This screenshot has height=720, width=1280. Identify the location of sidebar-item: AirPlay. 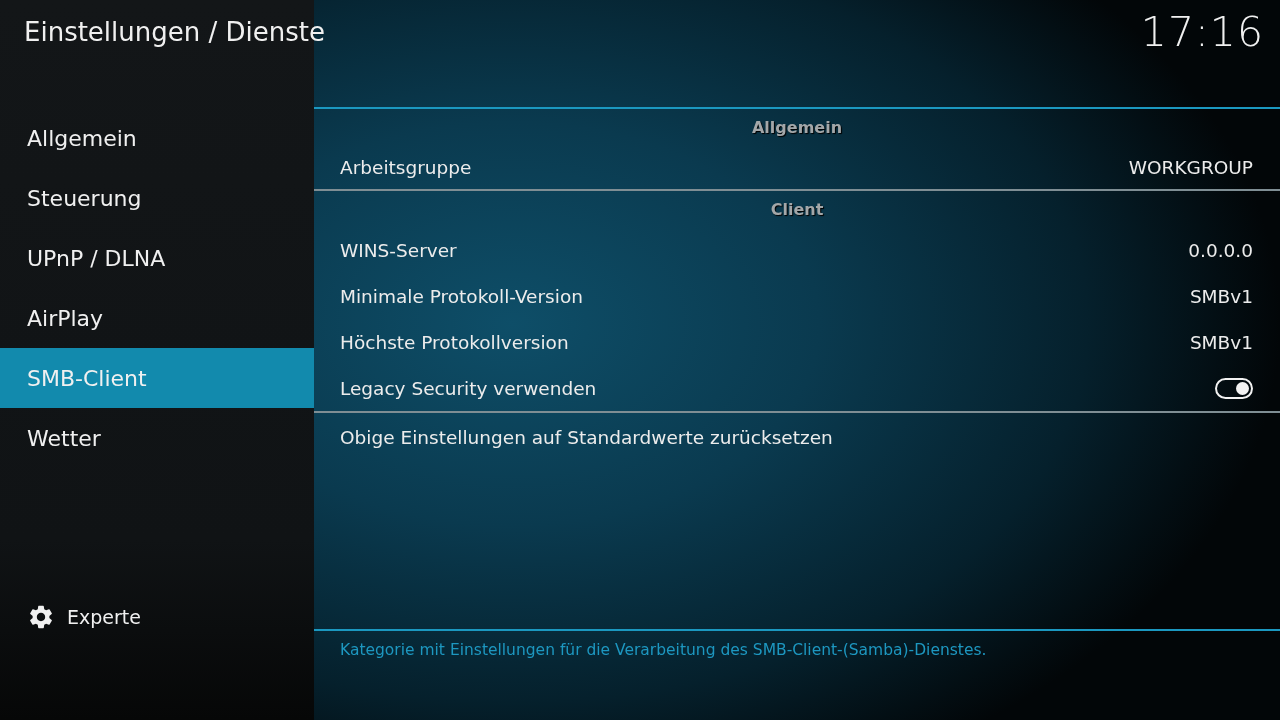
(157, 318).